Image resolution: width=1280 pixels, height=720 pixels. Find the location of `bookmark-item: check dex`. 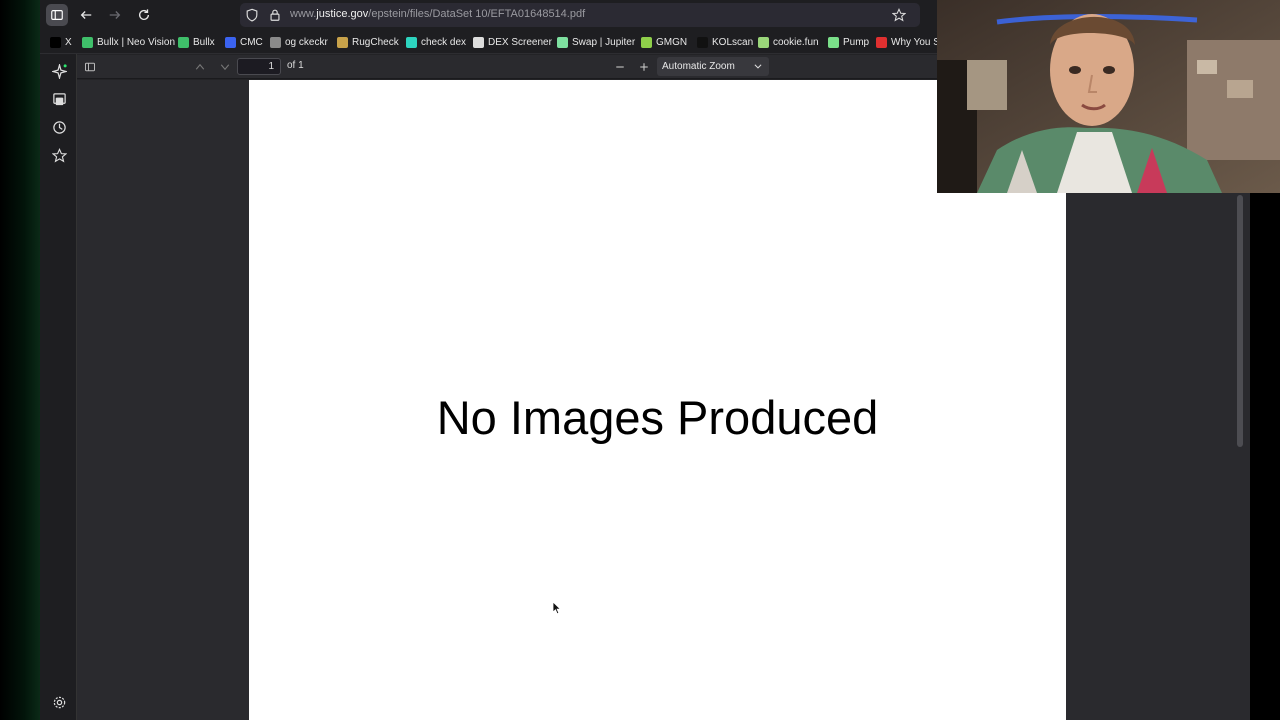

bookmark-item: check dex is located at coordinates (436, 42).